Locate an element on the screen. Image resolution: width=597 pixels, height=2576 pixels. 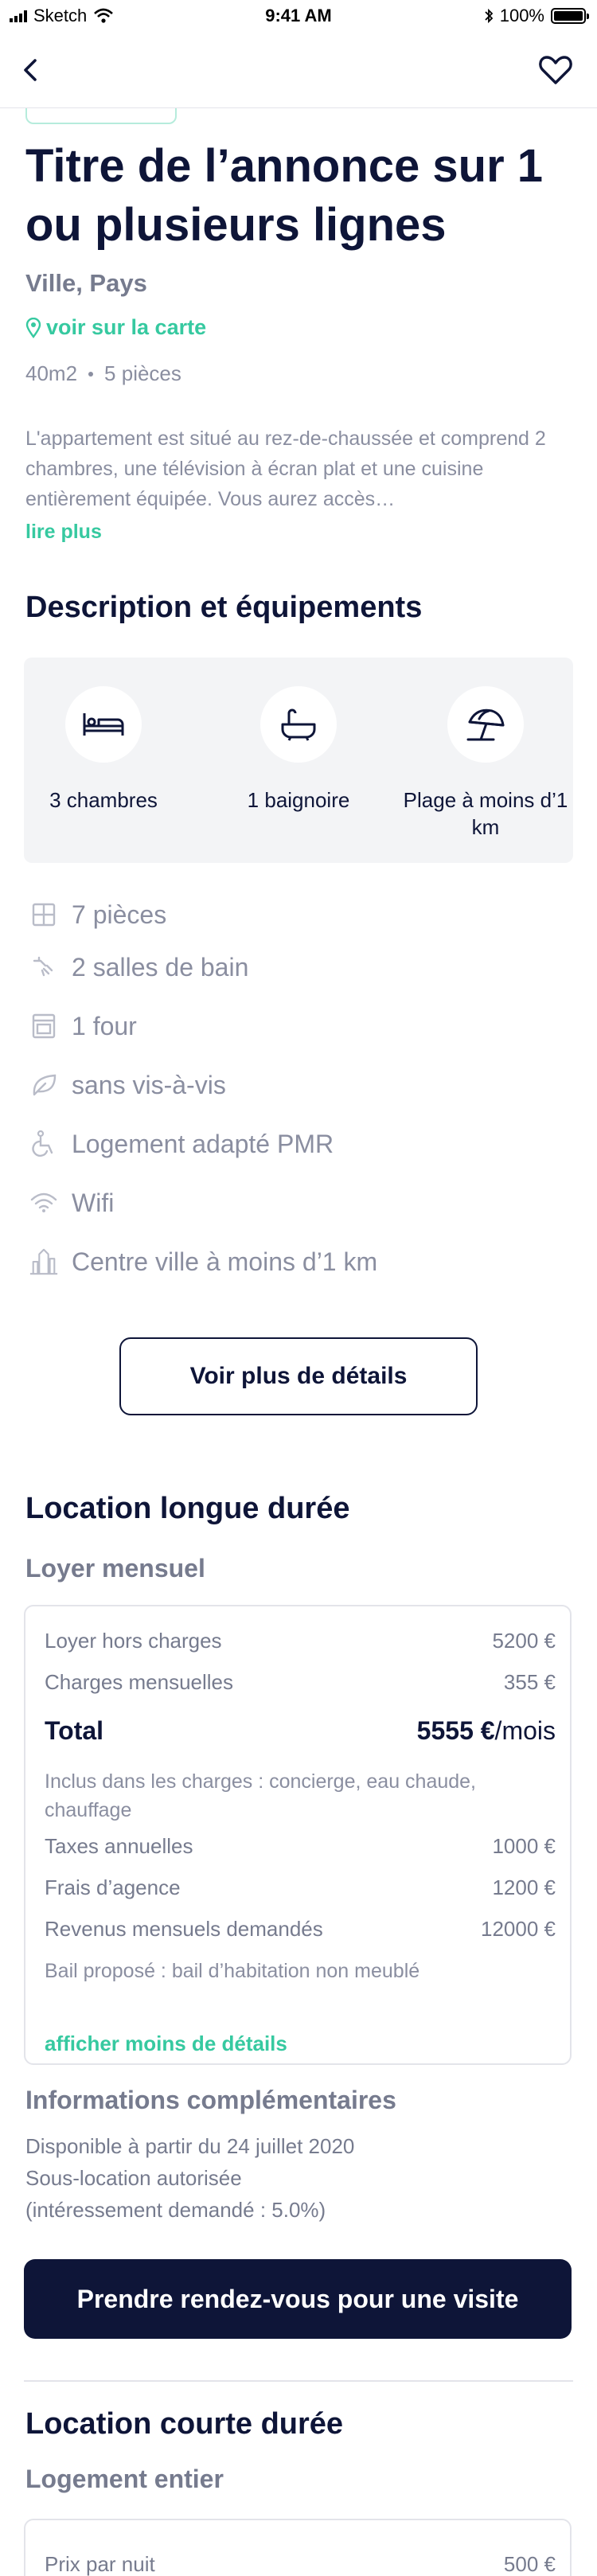
total-row: Total 5555 €/mois is located at coordinates (301, 1731).